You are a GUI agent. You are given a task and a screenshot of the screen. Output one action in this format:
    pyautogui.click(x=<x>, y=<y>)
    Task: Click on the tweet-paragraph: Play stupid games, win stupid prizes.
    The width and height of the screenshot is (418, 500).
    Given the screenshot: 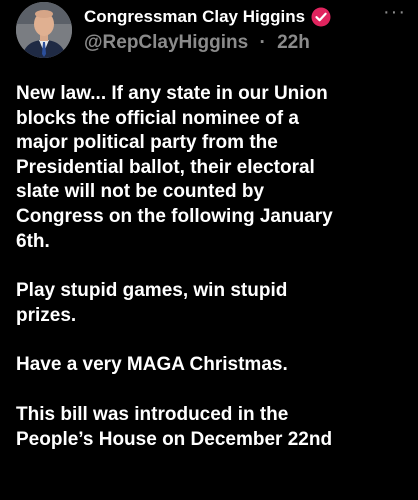 What is the action you would take?
    pyautogui.click(x=152, y=303)
    